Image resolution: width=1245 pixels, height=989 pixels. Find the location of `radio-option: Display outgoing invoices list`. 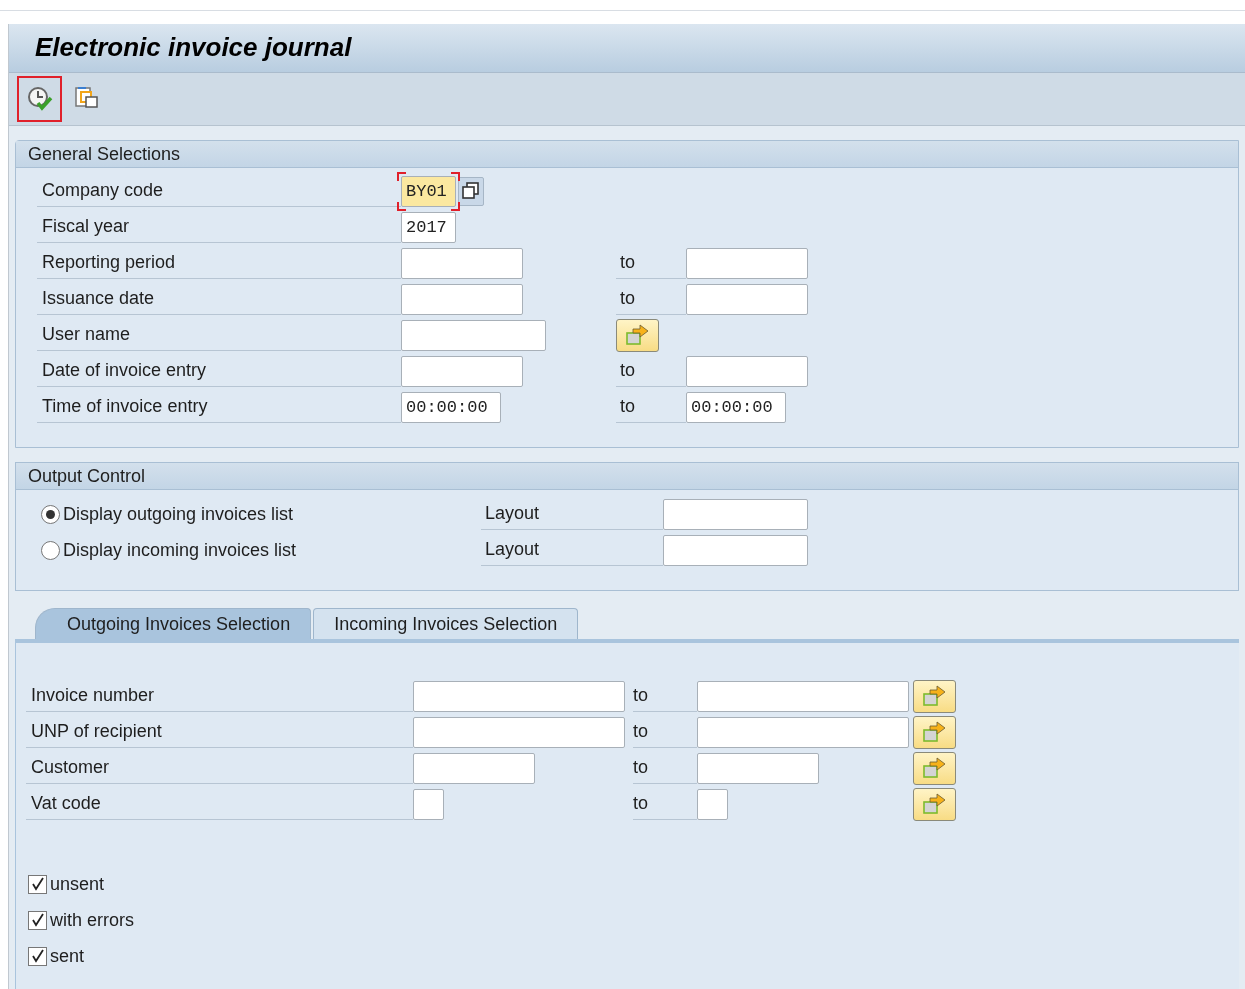

radio-option: Display outgoing invoices list is located at coordinates (261, 514).